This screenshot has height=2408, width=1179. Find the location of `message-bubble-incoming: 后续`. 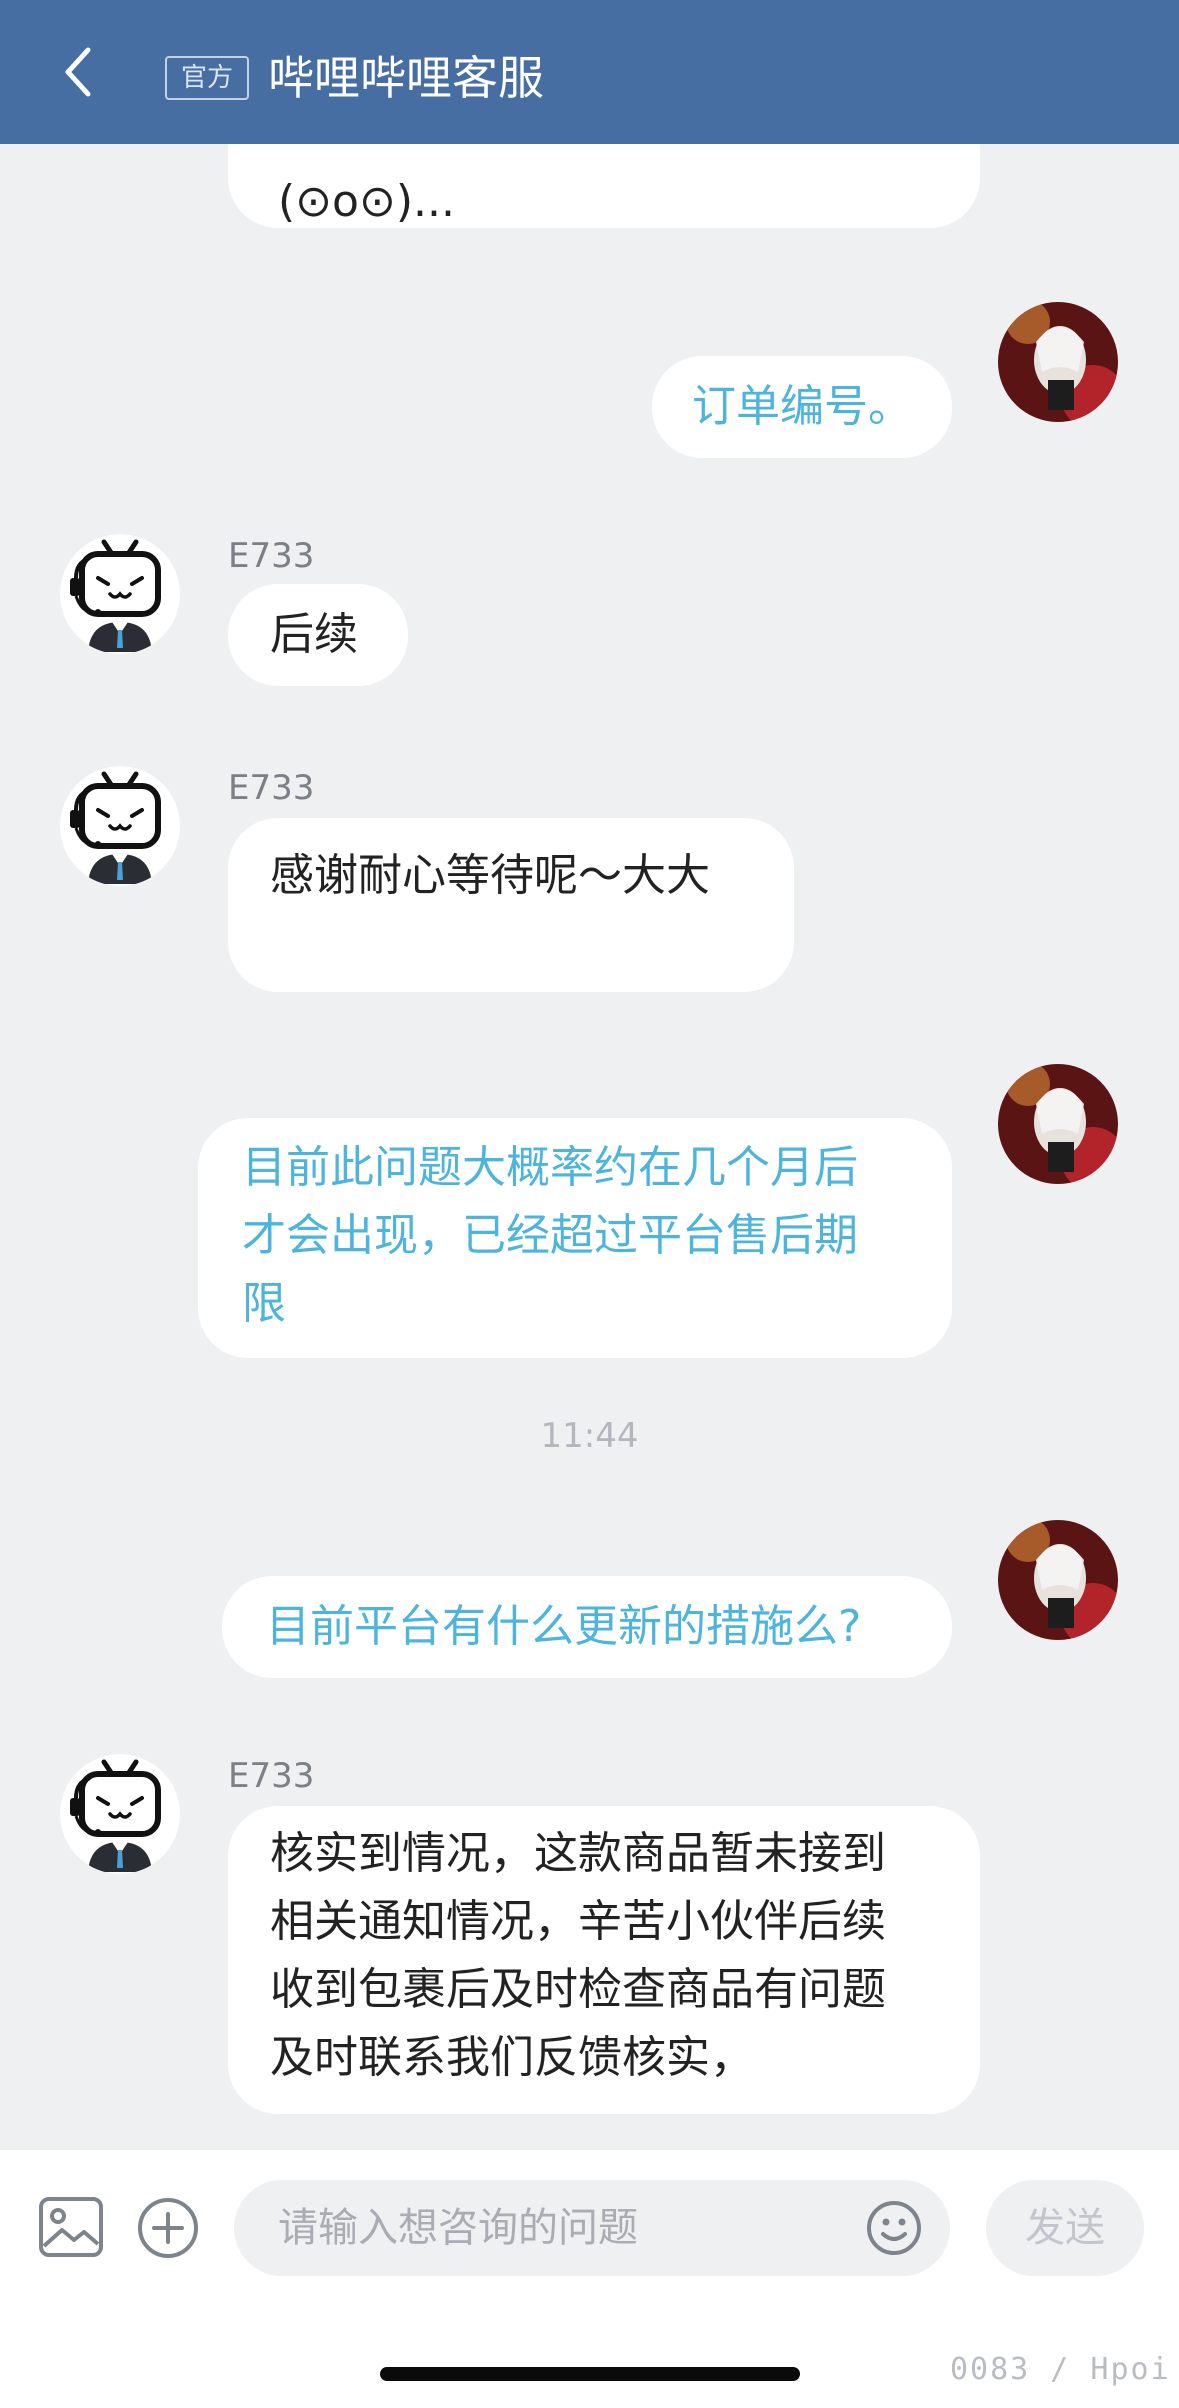

message-bubble-incoming: 后续 is located at coordinates (318, 635).